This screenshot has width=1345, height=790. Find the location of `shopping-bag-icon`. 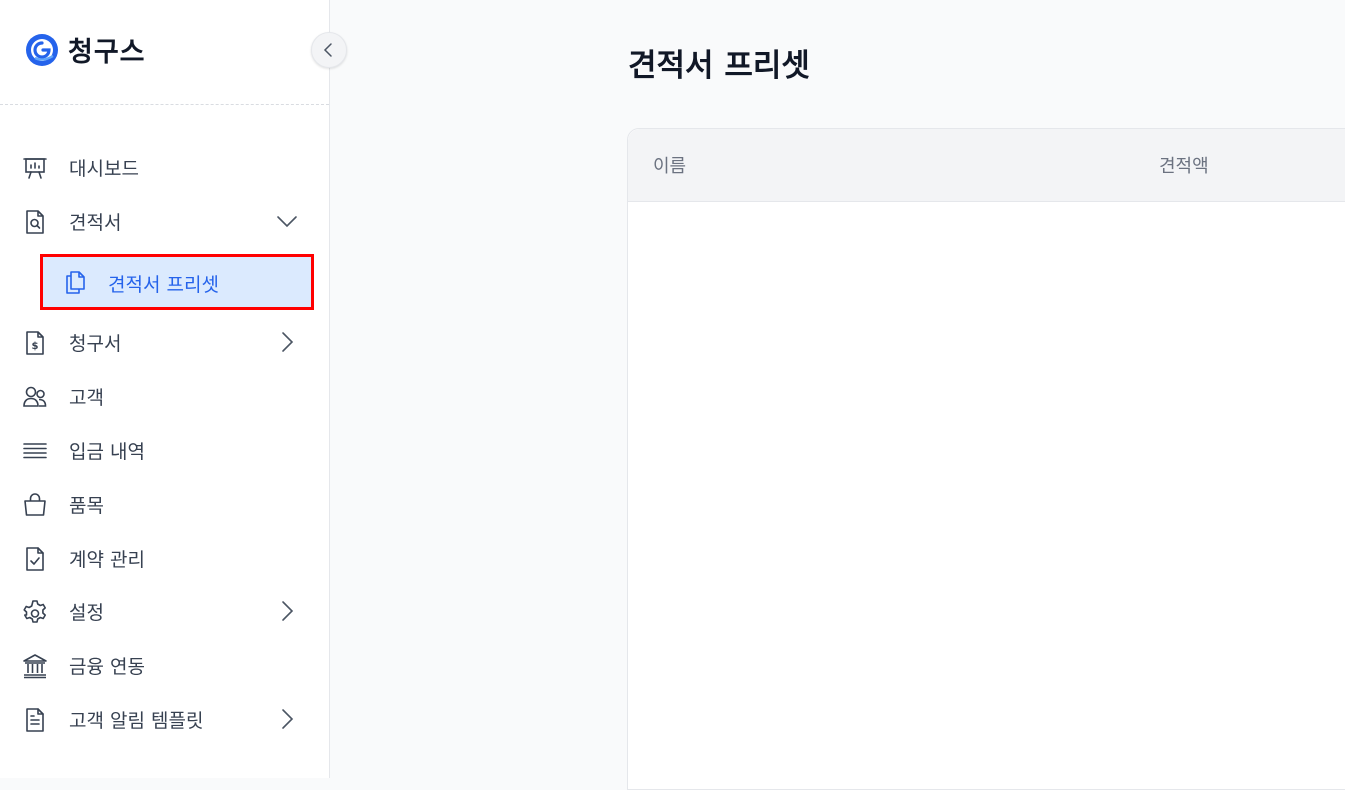

shopping-bag-icon is located at coordinates (35, 505).